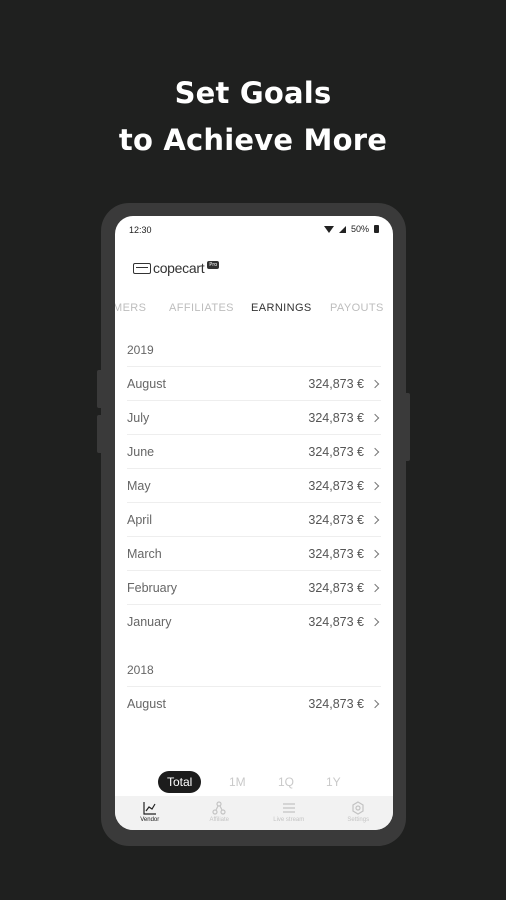  What do you see at coordinates (288, 808) in the screenshot?
I see `list-icon` at bounding box center [288, 808].